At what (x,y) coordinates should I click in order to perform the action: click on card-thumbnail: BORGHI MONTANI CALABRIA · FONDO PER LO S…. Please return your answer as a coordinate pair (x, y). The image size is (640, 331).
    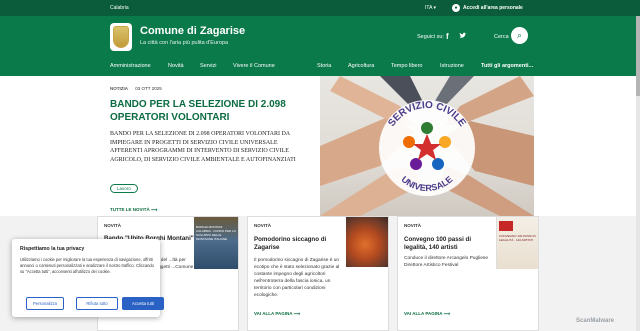
    Looking at the image, I should click on (216, 243).